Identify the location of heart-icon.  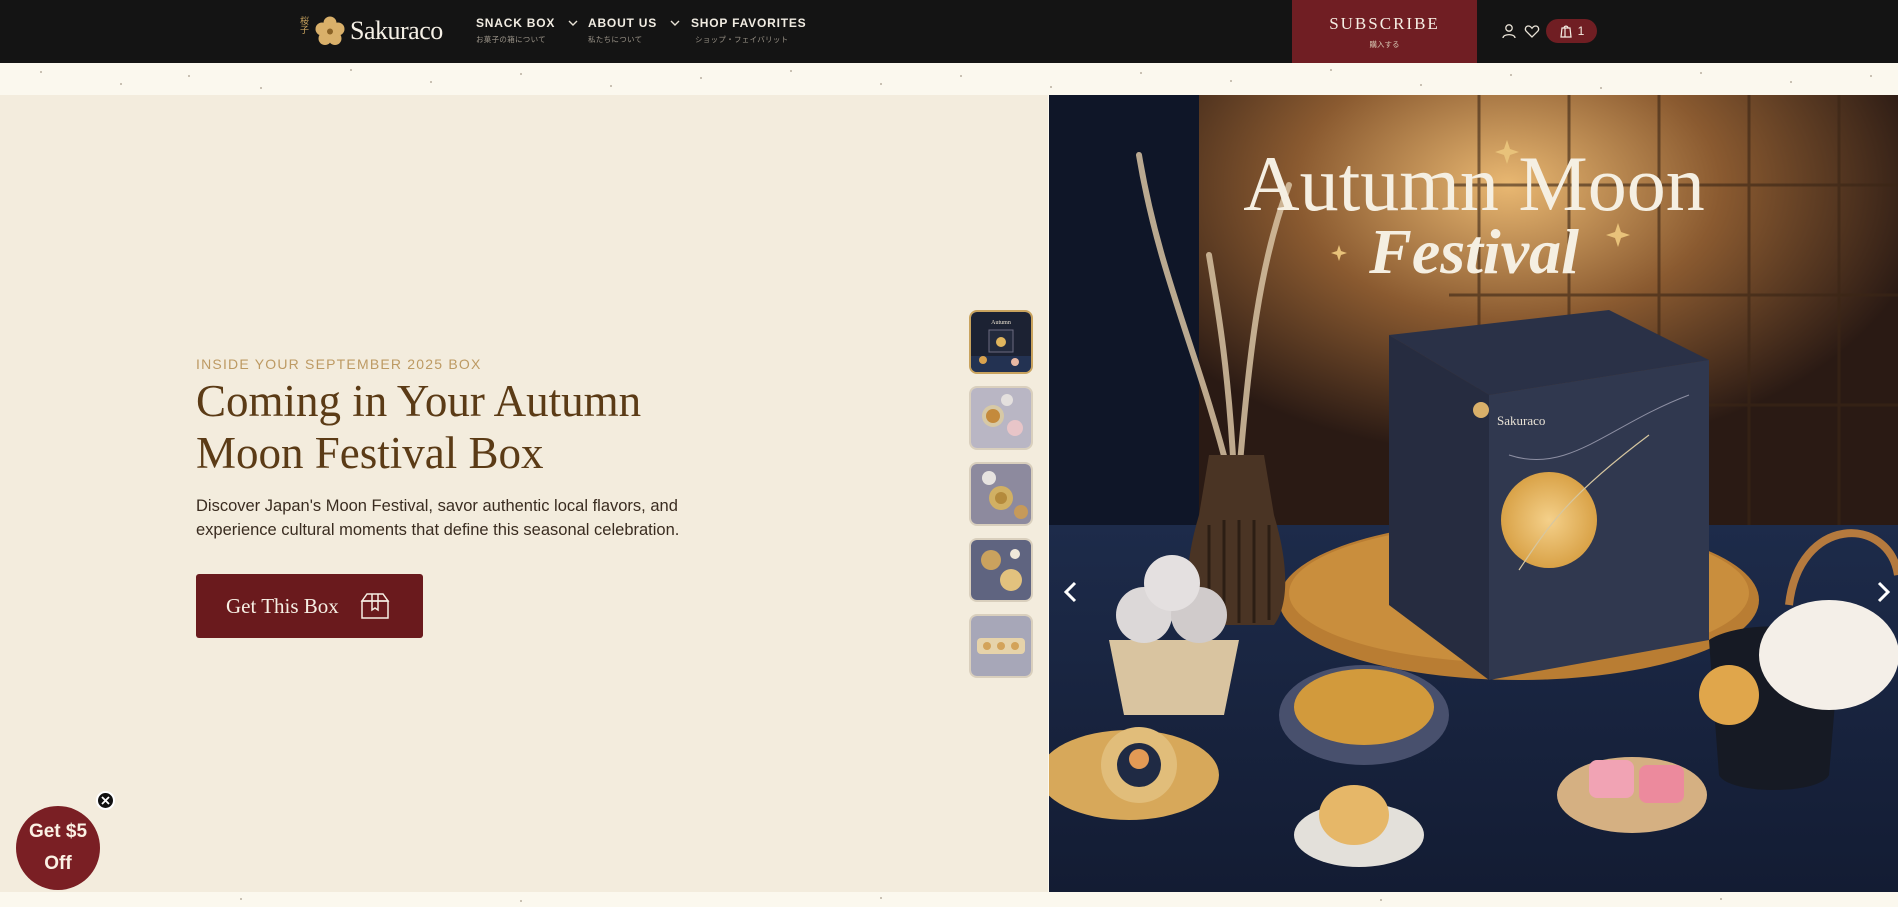
(1532, 31).